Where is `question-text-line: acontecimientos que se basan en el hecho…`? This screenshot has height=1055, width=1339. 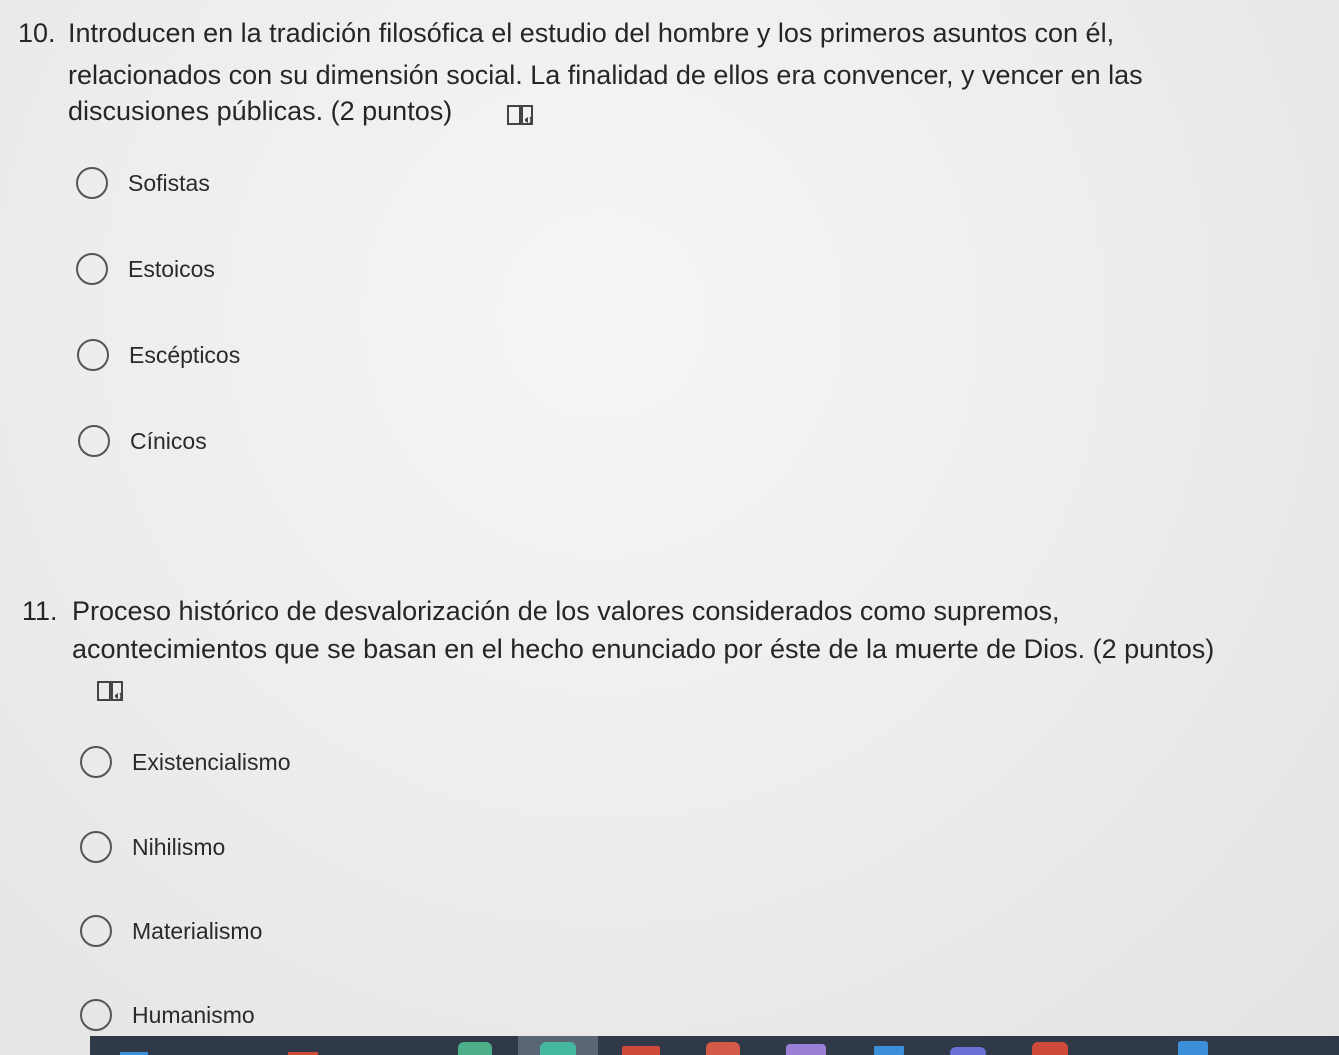
question-text-line: acontecimientos que se basan en el hecho… is located at coordinates (643, 649).